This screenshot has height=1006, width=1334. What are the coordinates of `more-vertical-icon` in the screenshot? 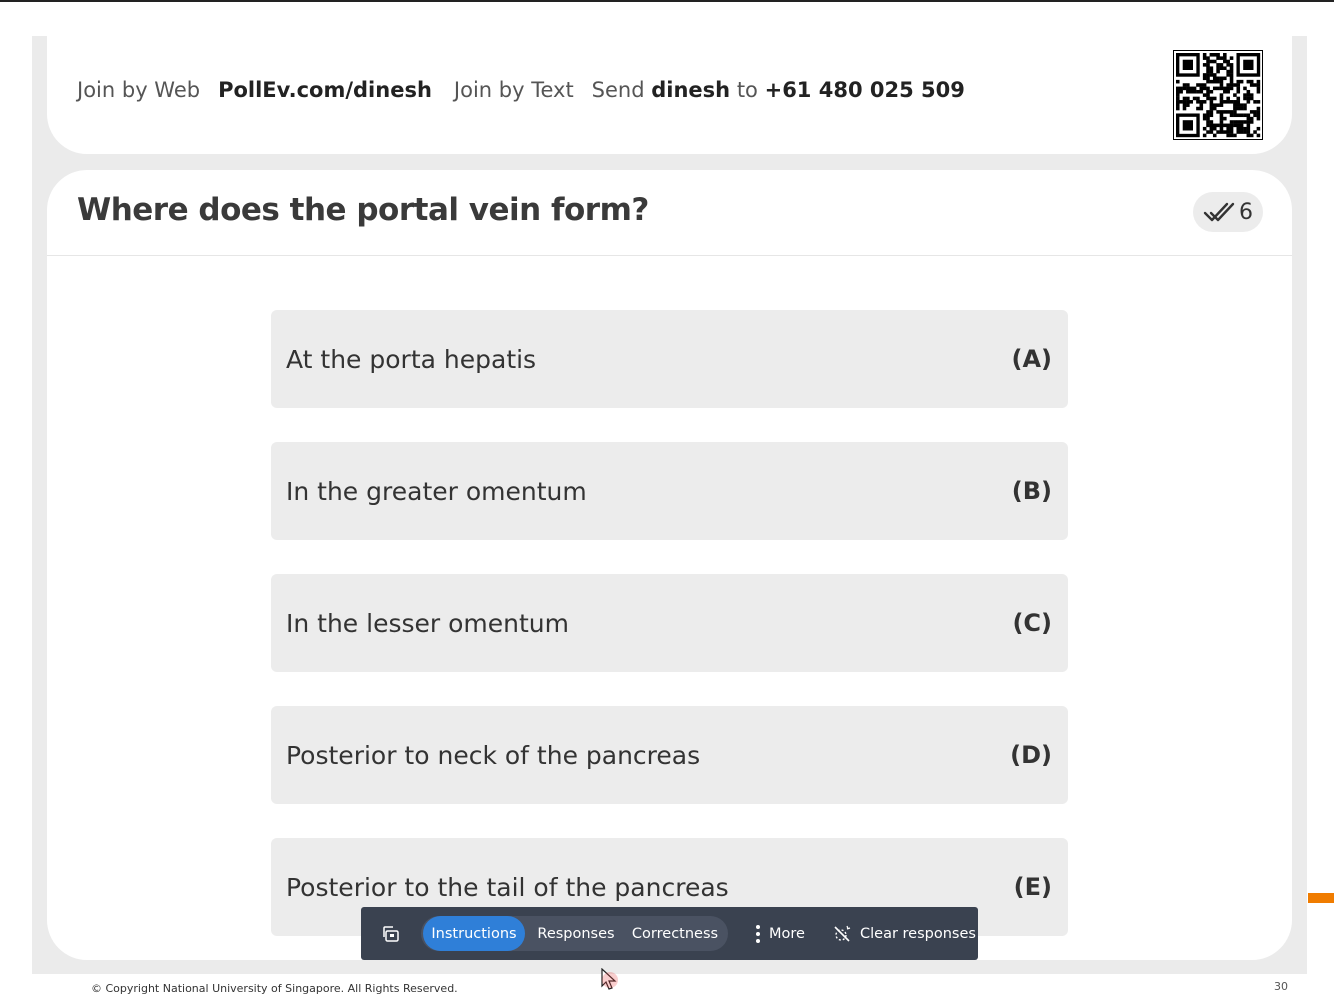 It's located at (758, 933).